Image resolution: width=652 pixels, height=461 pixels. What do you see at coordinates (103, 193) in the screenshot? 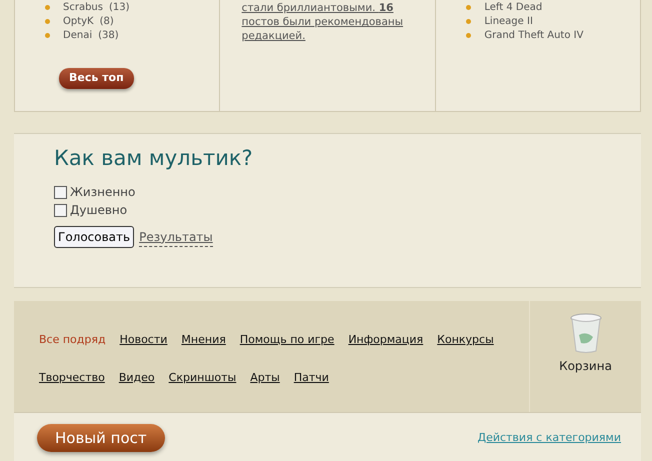
I see `option-label: Жизненно` at bounding box center [103, 193].